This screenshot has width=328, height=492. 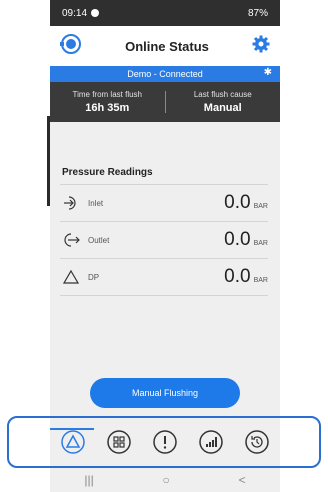 What do you see at coordinates (71, 203) in the screenshot?
I see `inlet-arrow-icon` at bounding box center [71, 203].